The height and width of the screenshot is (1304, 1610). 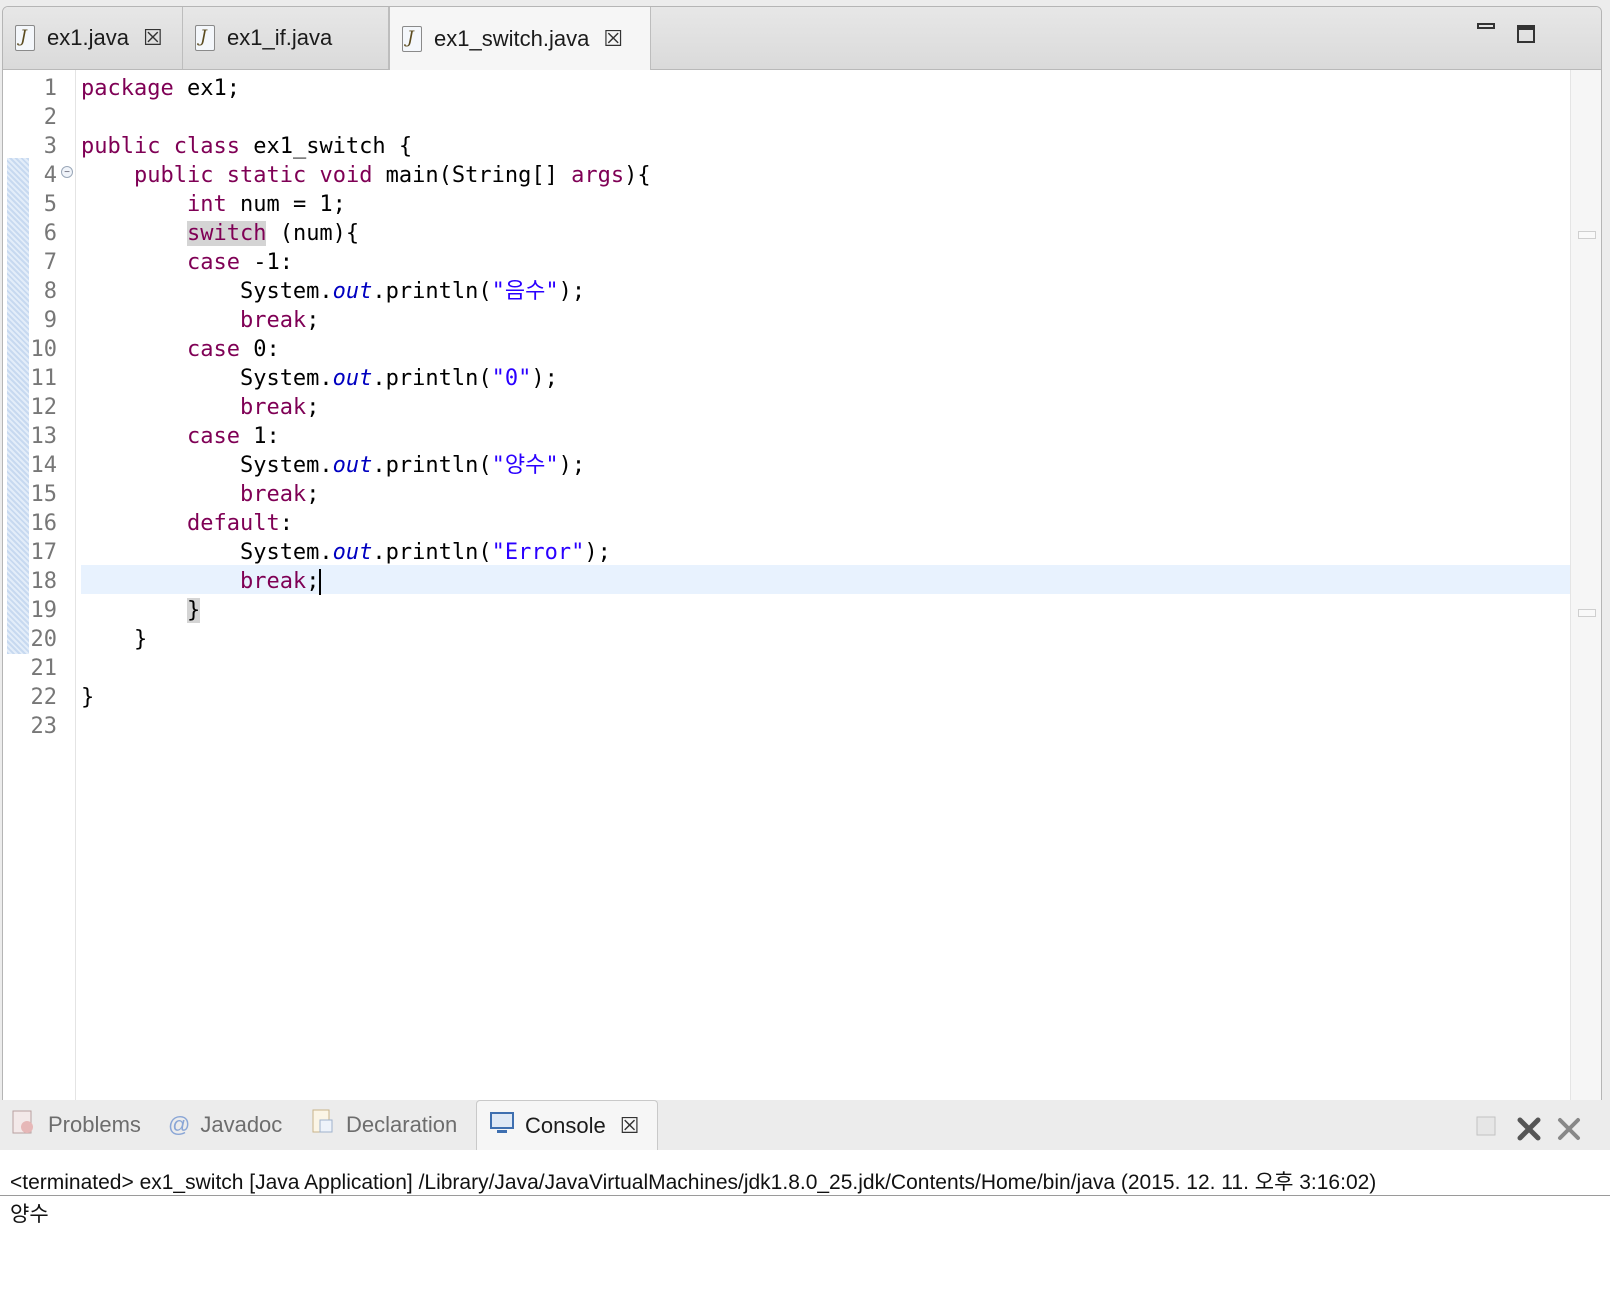 What do you see at coordinates (512, 38) in the screenshot?
I see `tab-label: ex1_switch.java` at bounding box center [512, 38].